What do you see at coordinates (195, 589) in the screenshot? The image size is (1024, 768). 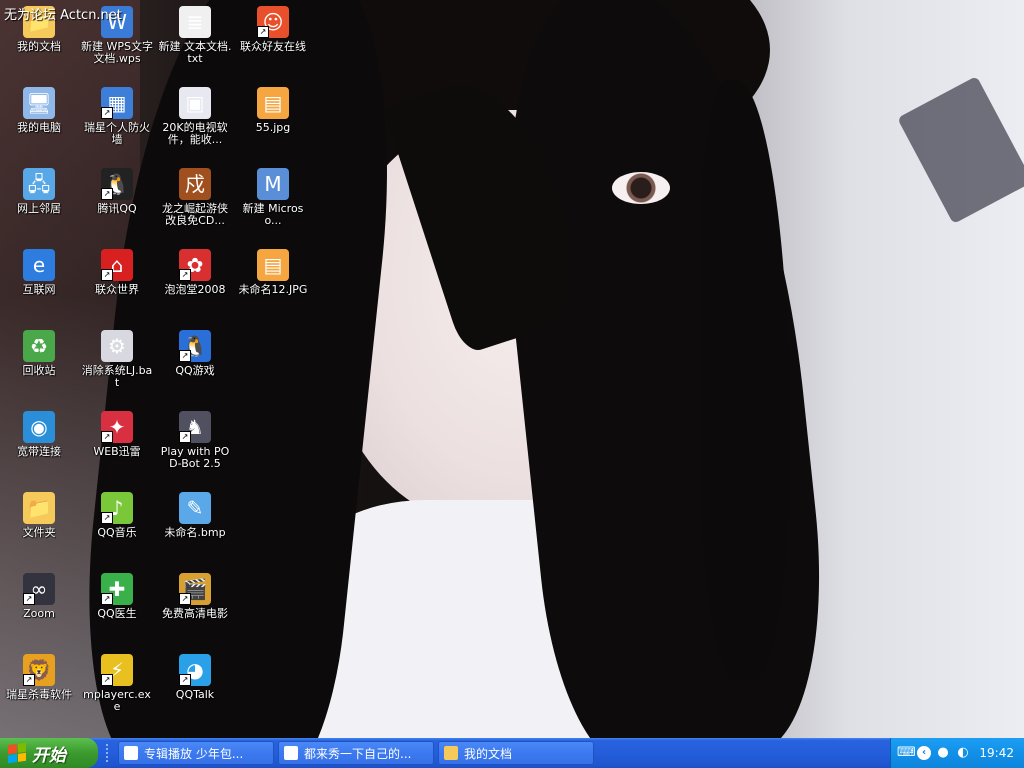 I see `file-icon: 🎬 ↗` at bounding box center [195, 589].